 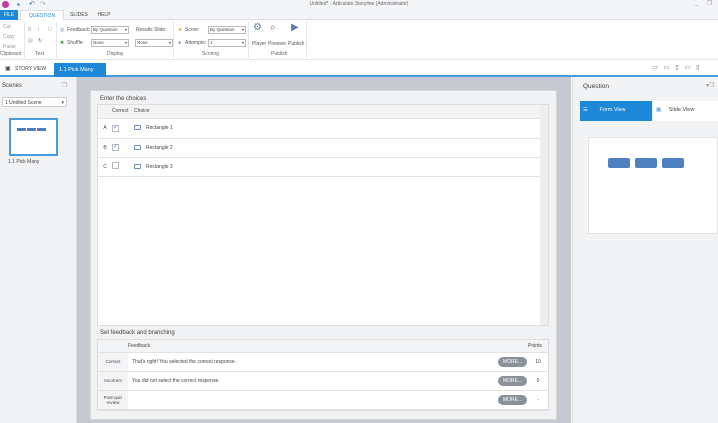 What do you see at coordinates (538, 400) in the screenshot?
I see `points-value: -` at bounding box center [538, 400].